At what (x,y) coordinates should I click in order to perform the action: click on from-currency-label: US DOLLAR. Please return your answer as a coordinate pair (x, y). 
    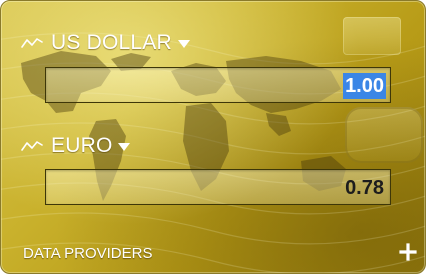
    Looking at the image, I should click on (111, 42).